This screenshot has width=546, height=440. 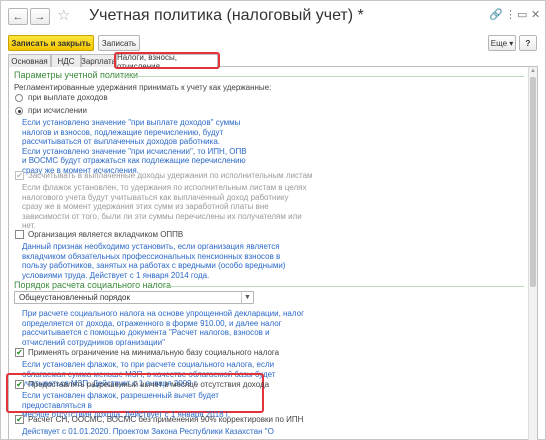 What do you see at coordinates (57, 110) in the screenshot?
I see `radio-on-accrual-label: при исчислении` at bounding box center [57, 110].